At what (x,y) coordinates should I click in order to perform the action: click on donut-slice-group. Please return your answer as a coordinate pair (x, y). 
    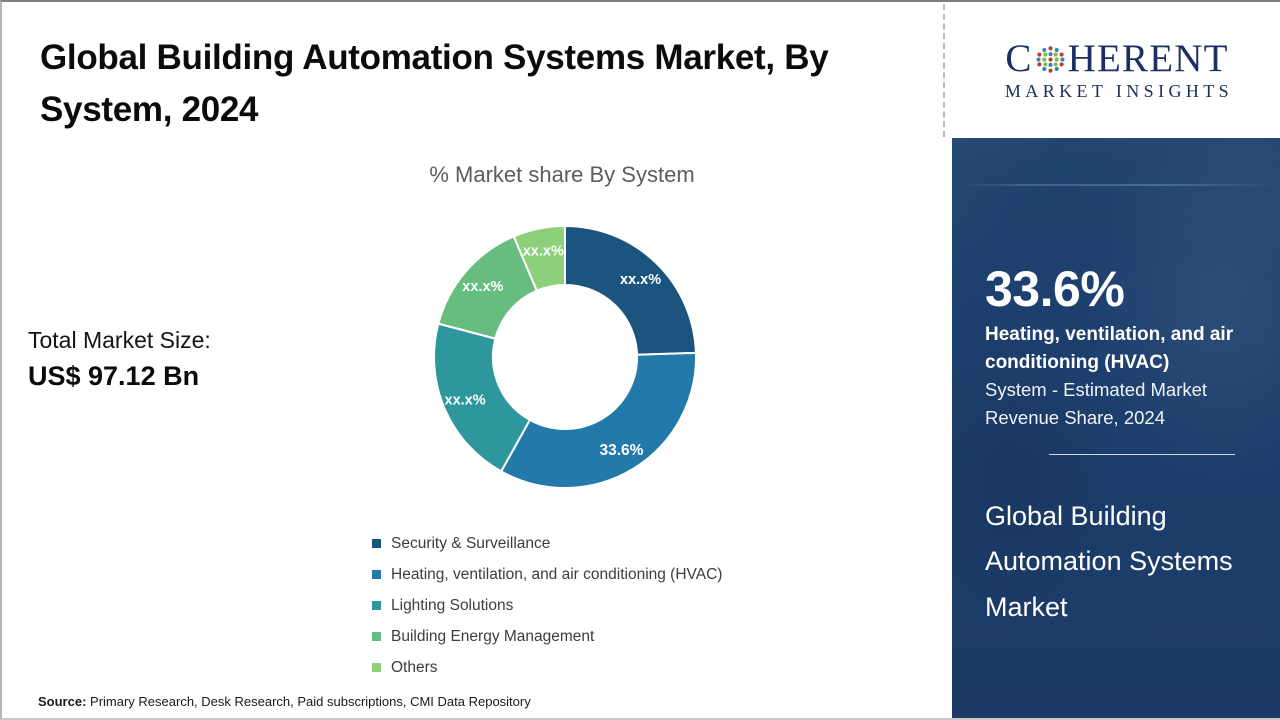
    Looking at the image, I should click on (565, 357).